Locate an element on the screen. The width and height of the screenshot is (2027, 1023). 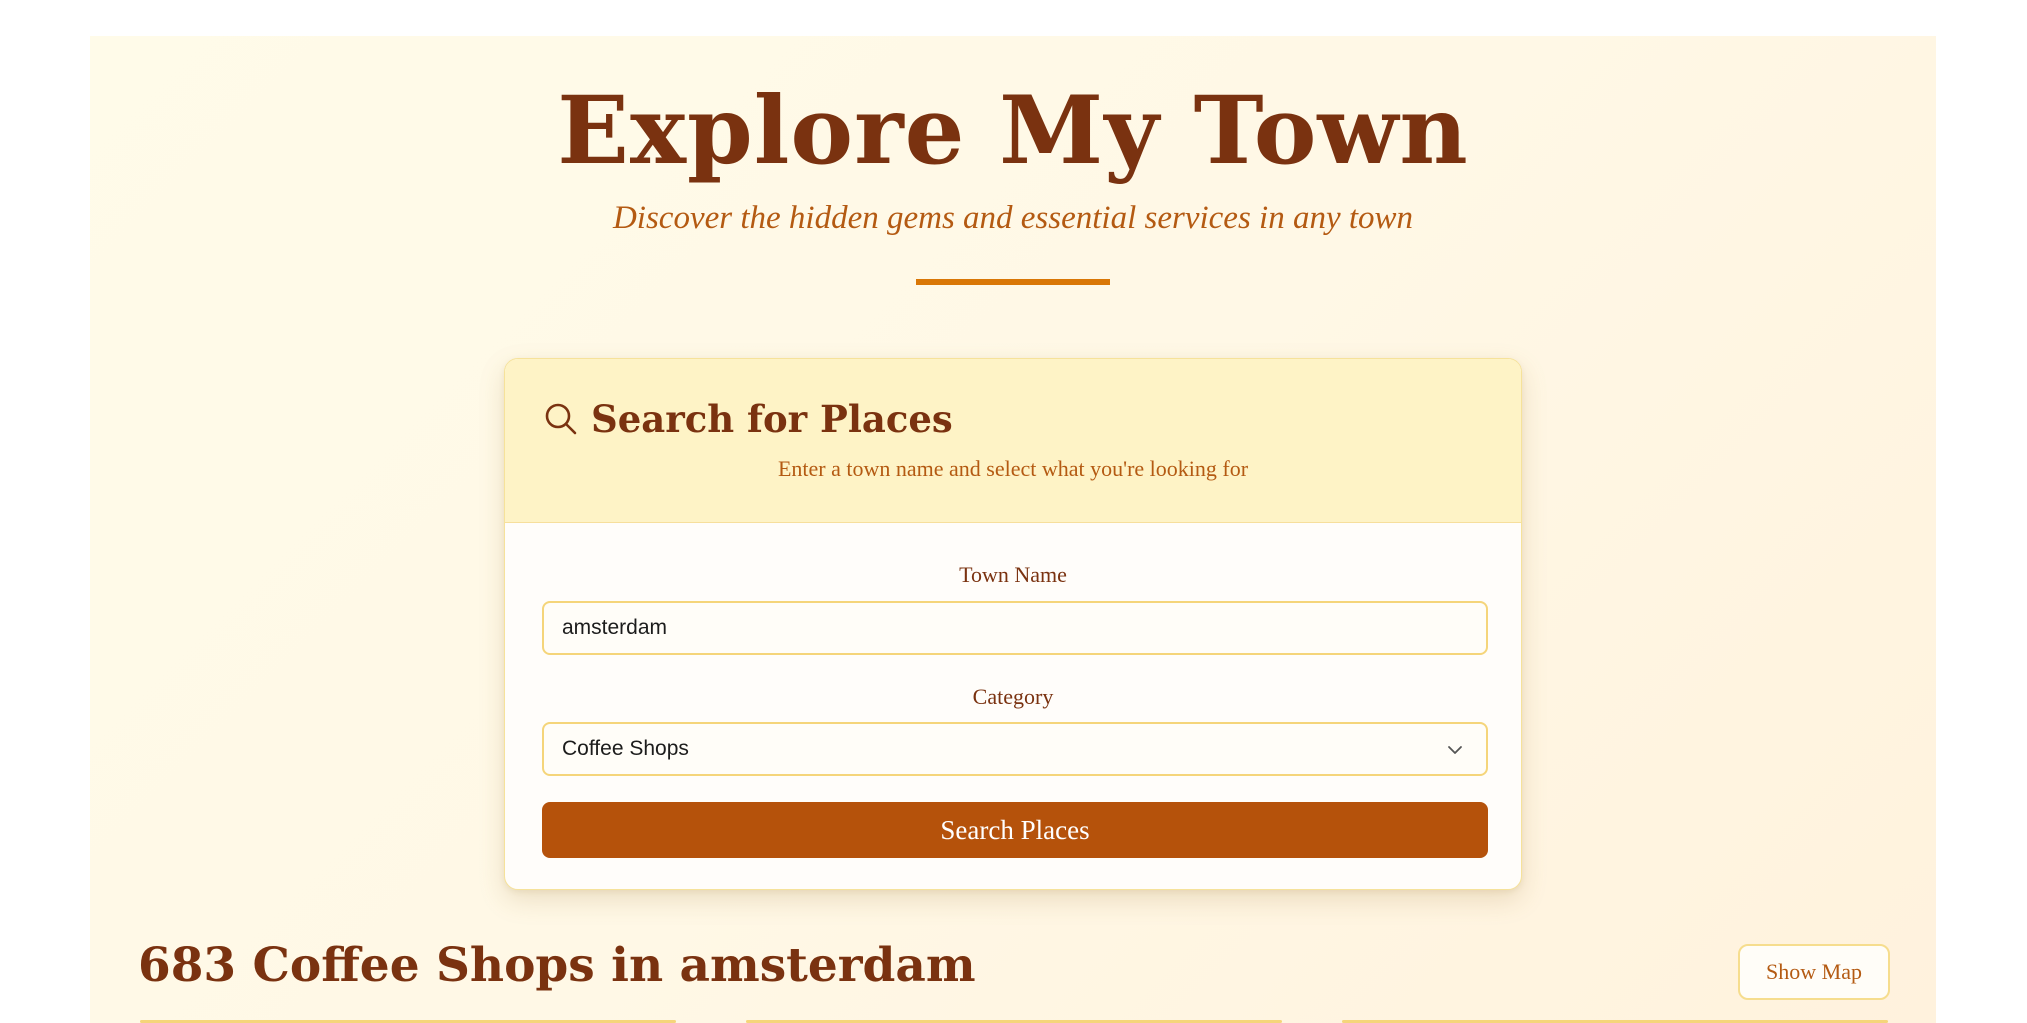
category-select: Coffee Shops is located at coordinates (1015, 749).